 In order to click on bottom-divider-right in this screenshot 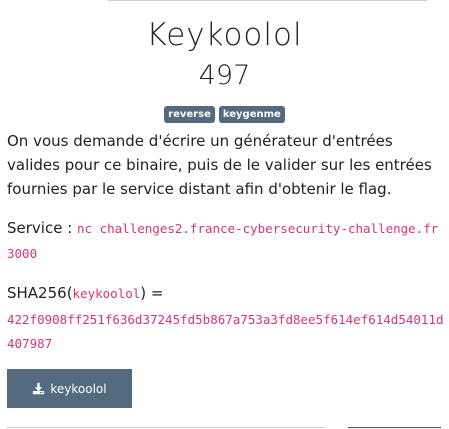, I will do `click(394, 427)`.